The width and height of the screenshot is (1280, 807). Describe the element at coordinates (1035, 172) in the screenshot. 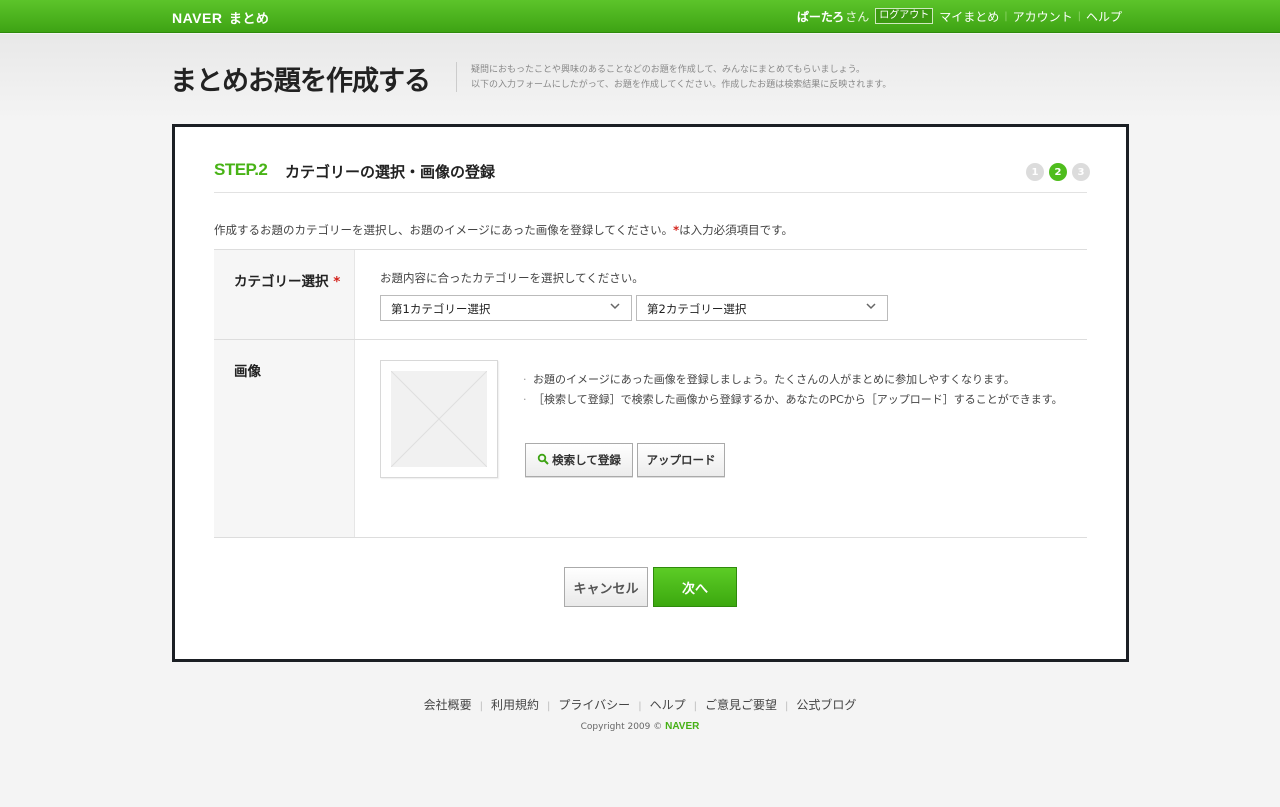

I see `step-dot-1: 1` at that location.